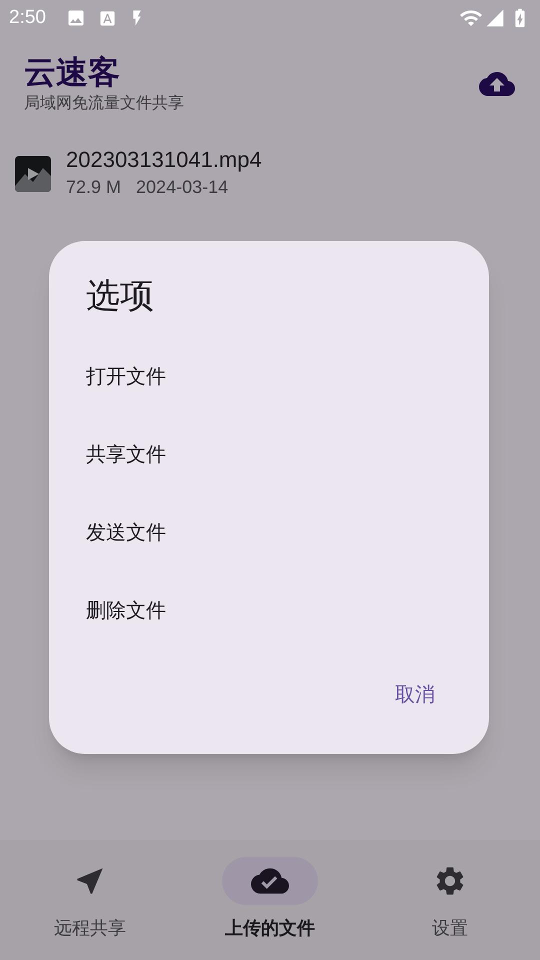 The width and height of the screenshot is (540, 960). What do you see at coordinates (107, 18) in the screenshot?
I see `font-icon` at bounding box center [107, 18].